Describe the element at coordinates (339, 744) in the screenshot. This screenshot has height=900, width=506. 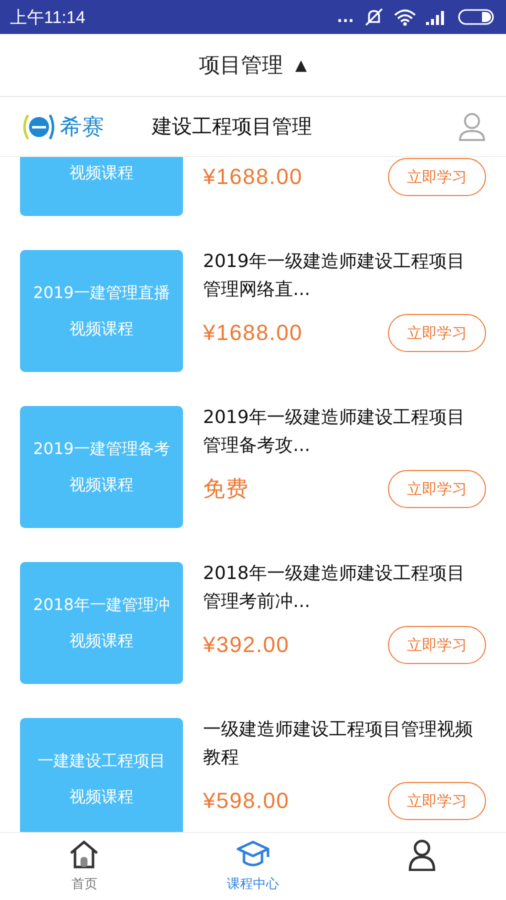
I see `course-title: 一级建造师建设工程项目管理视频教程` at that location.